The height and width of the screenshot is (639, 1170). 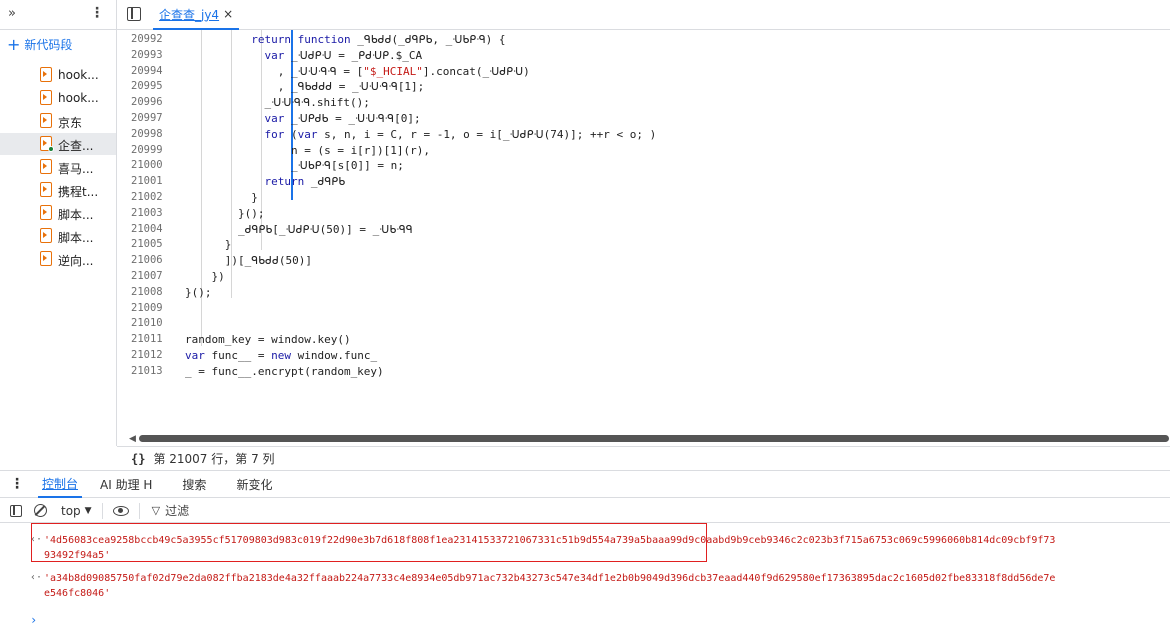 What do you see at coordinates (149, 86) in the screenshot?
I see `line-number: 20995` at bounding box center [149, 86].